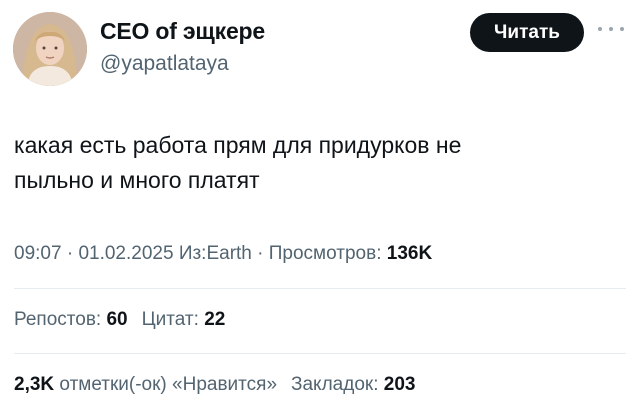 The height and width of the screenshot is (417, 640). What do you see at coordinates (38, 253) in the screenshot?
I see `timestamp-time: 09:07` at bounding box center [38, 253].